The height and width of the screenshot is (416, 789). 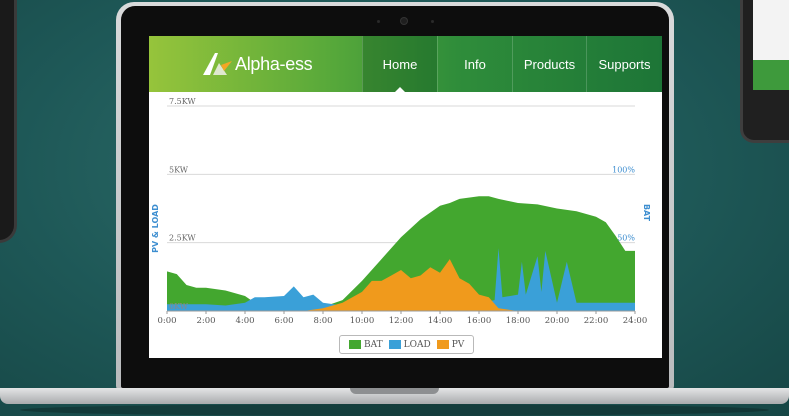 What do you see at coordinates (322, 321) in the screenshot?
I see `x-tick-label: 8:00` at bounding box center [322, 321].